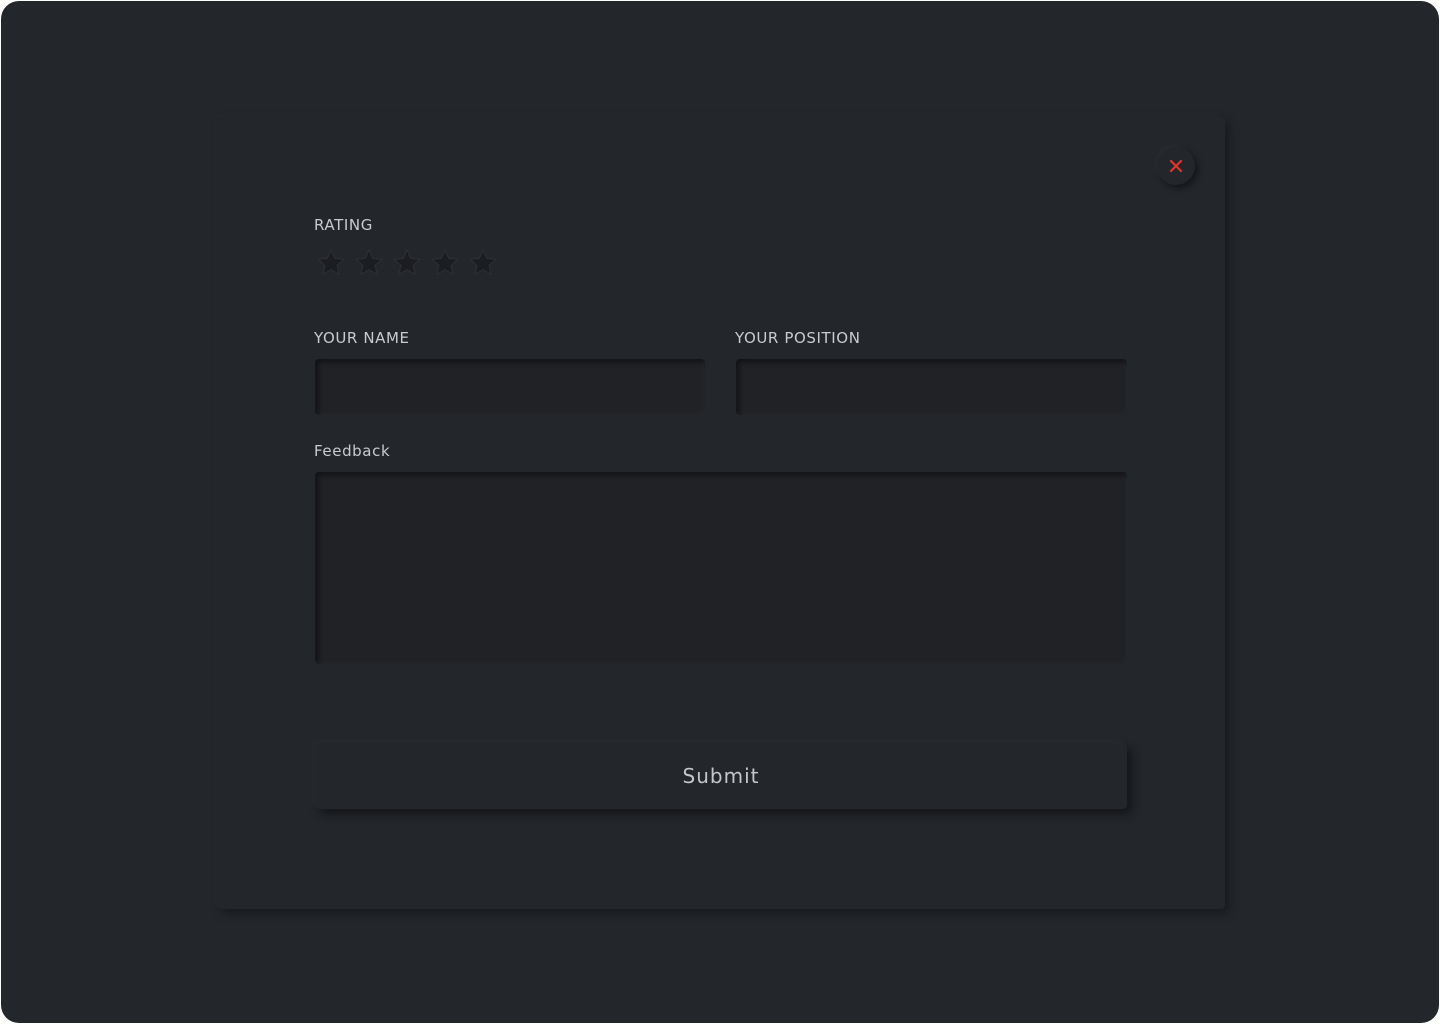 Image resolution: width=1440 pixels, height=1024 pixels. I want to click on position-input, so click(931, 387).